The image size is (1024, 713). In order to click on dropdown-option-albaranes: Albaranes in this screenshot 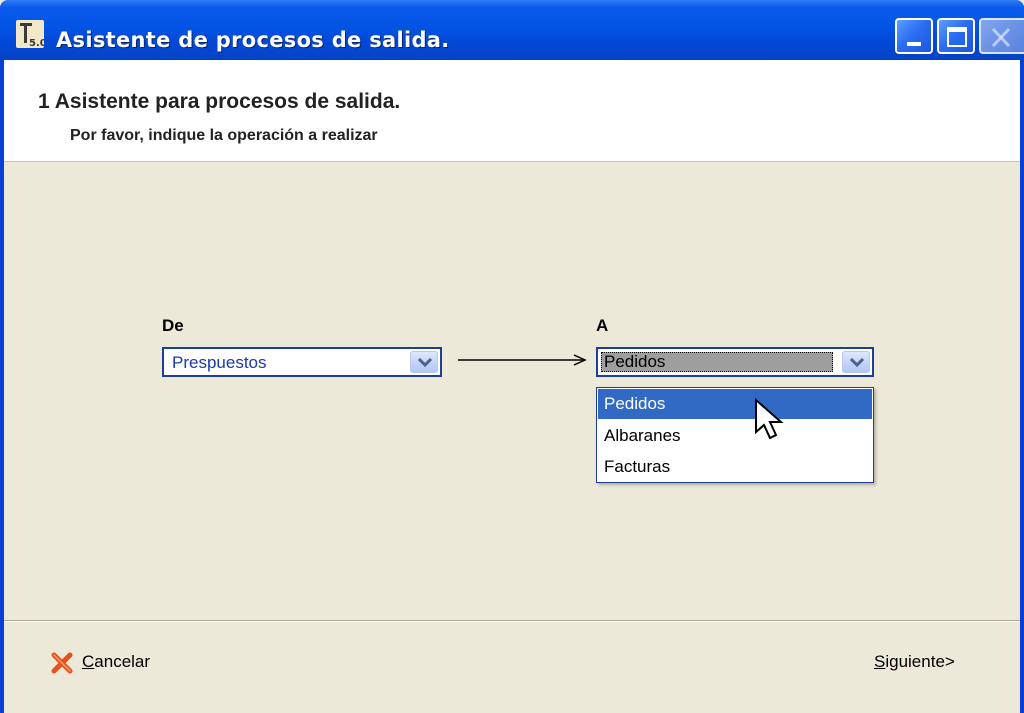, I will do `click(735, 436)`.